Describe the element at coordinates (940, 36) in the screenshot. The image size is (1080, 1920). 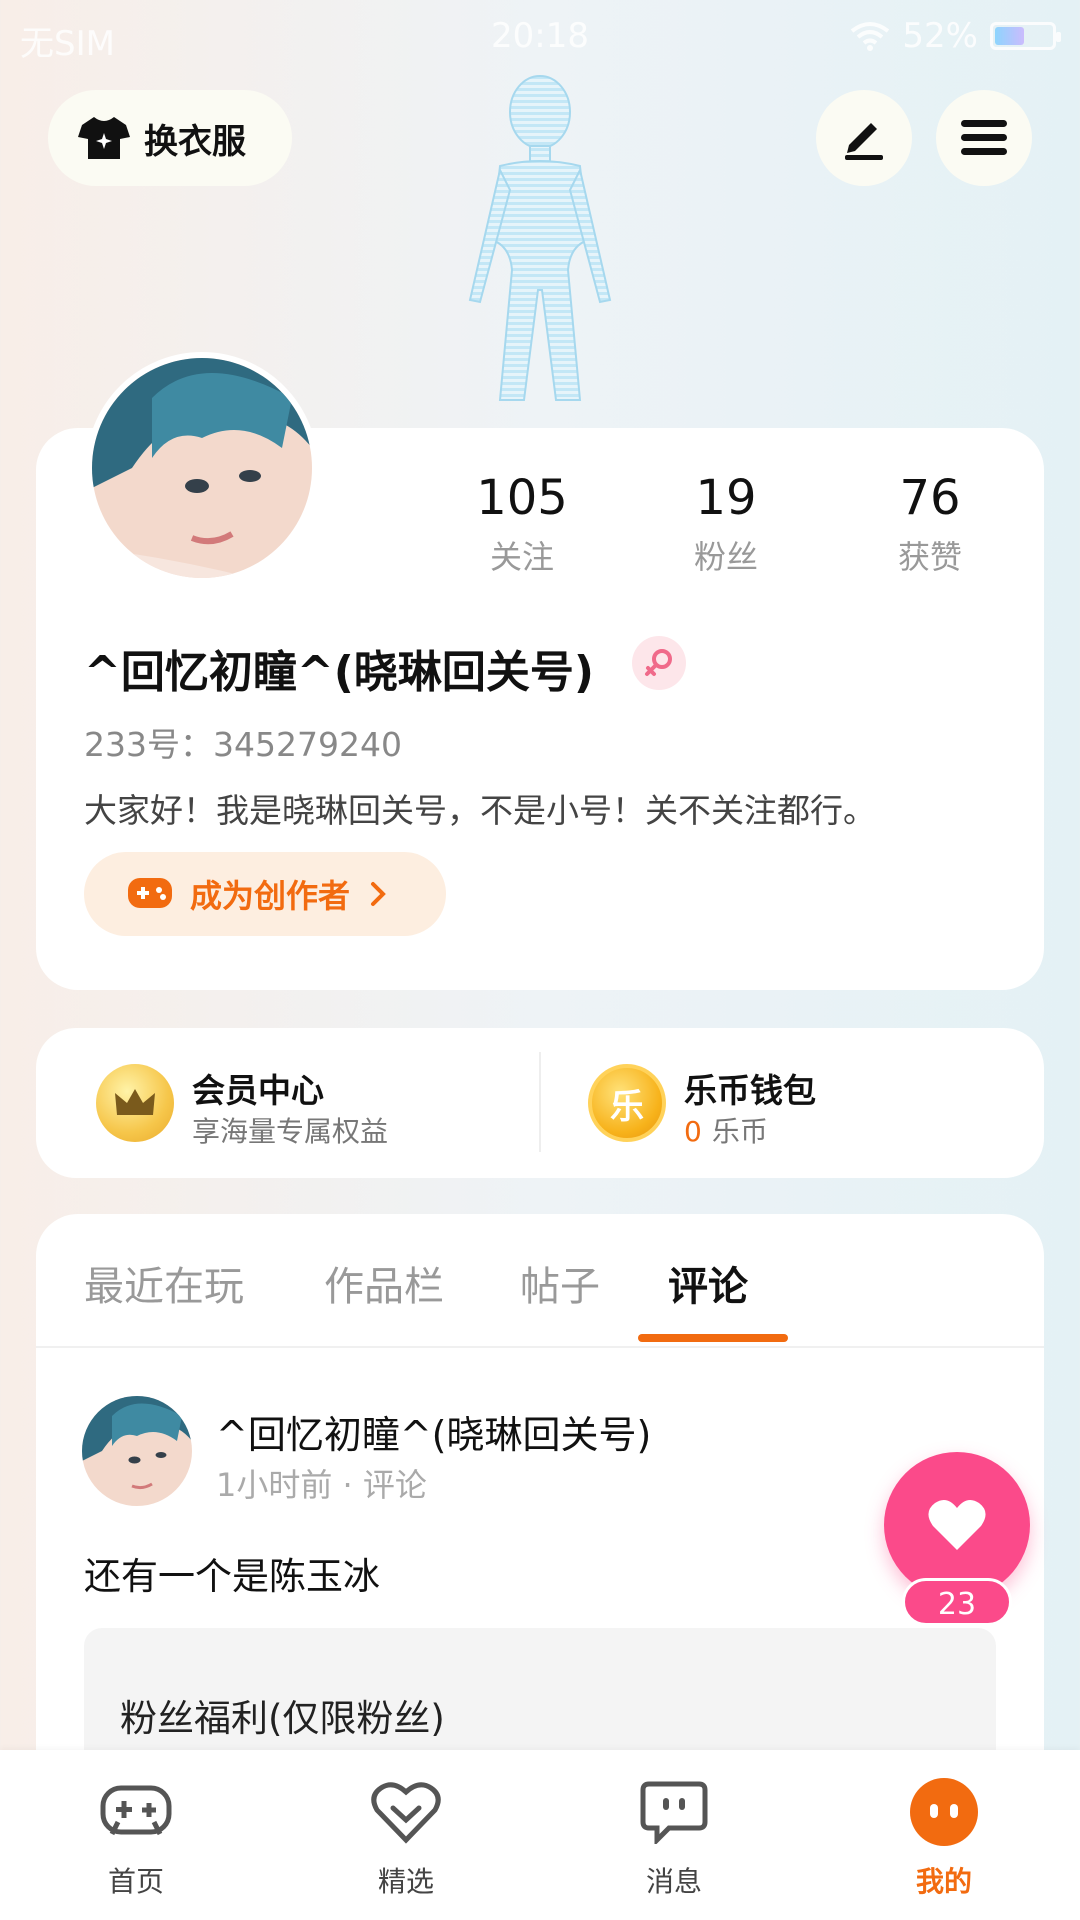
I see `battery-percent: 52%` at that location.